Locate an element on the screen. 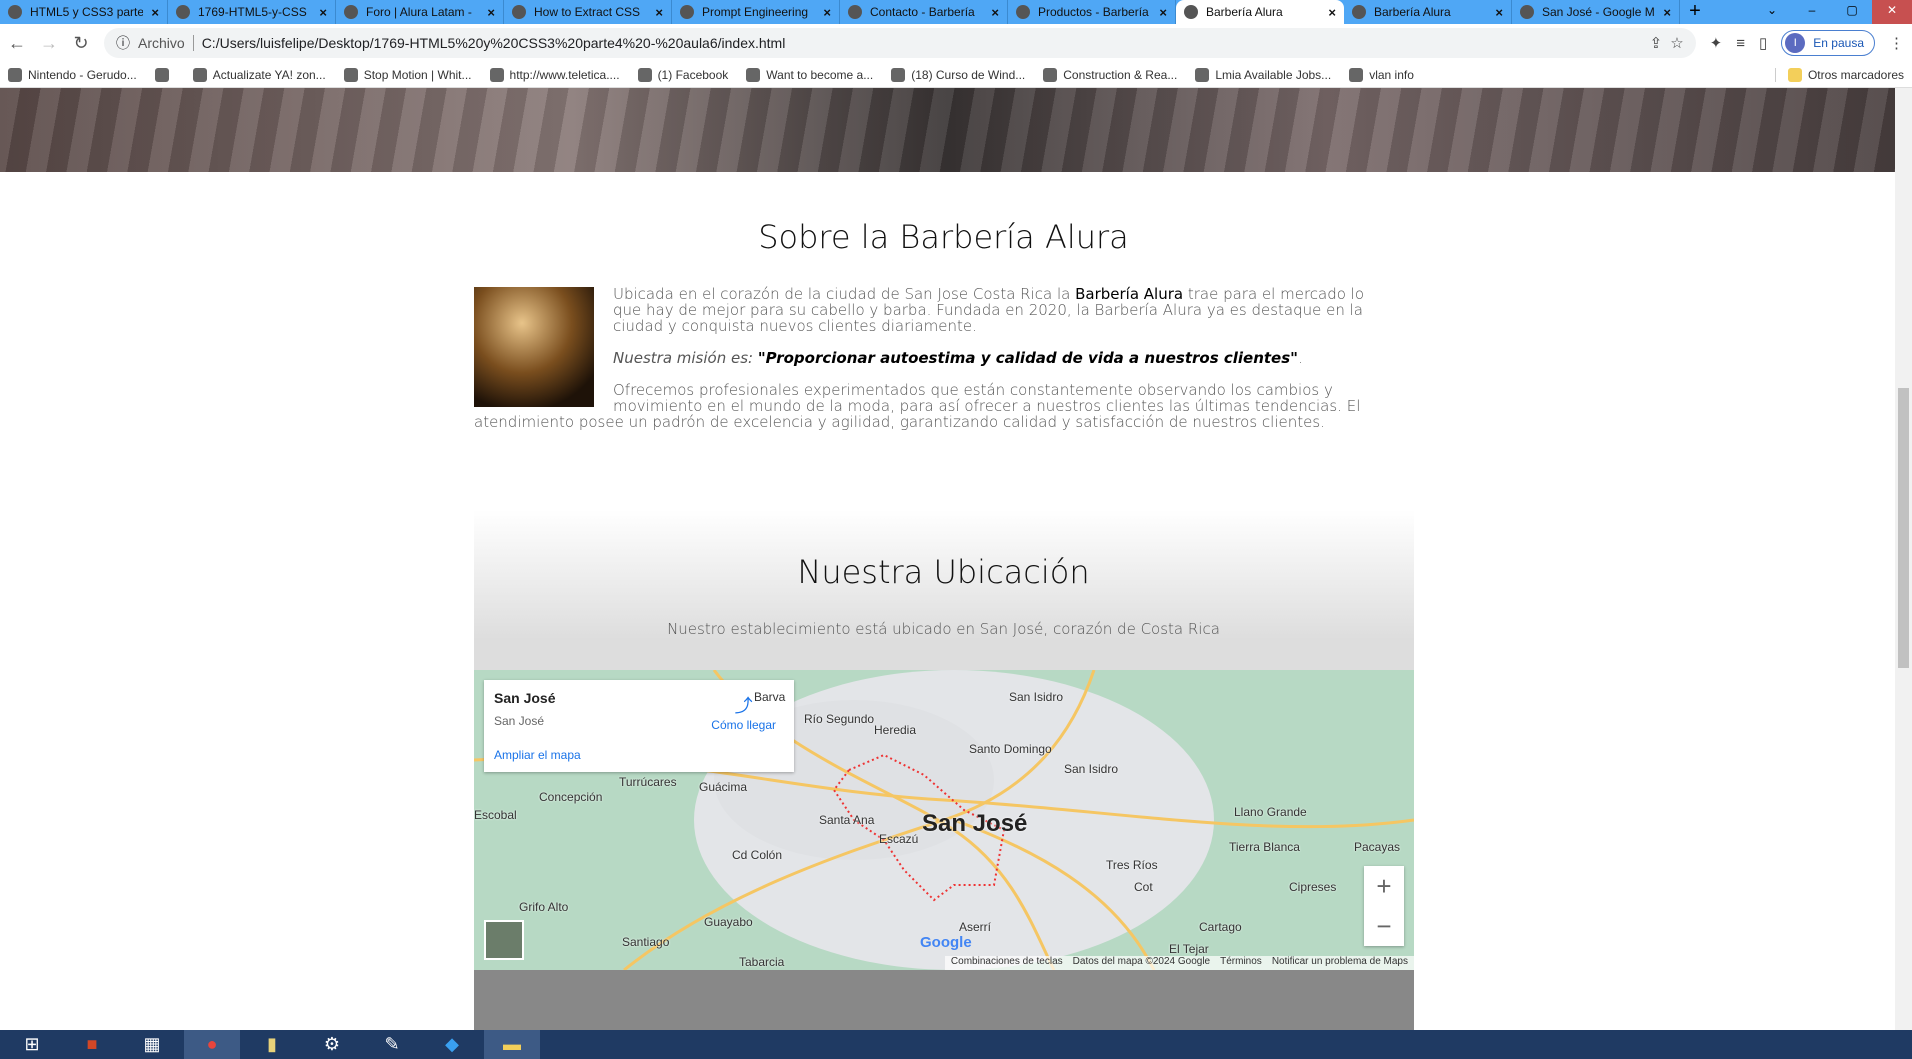 The image size is (1912, 1059). file-icon: ▮ is located at coordinates (272, 1044).